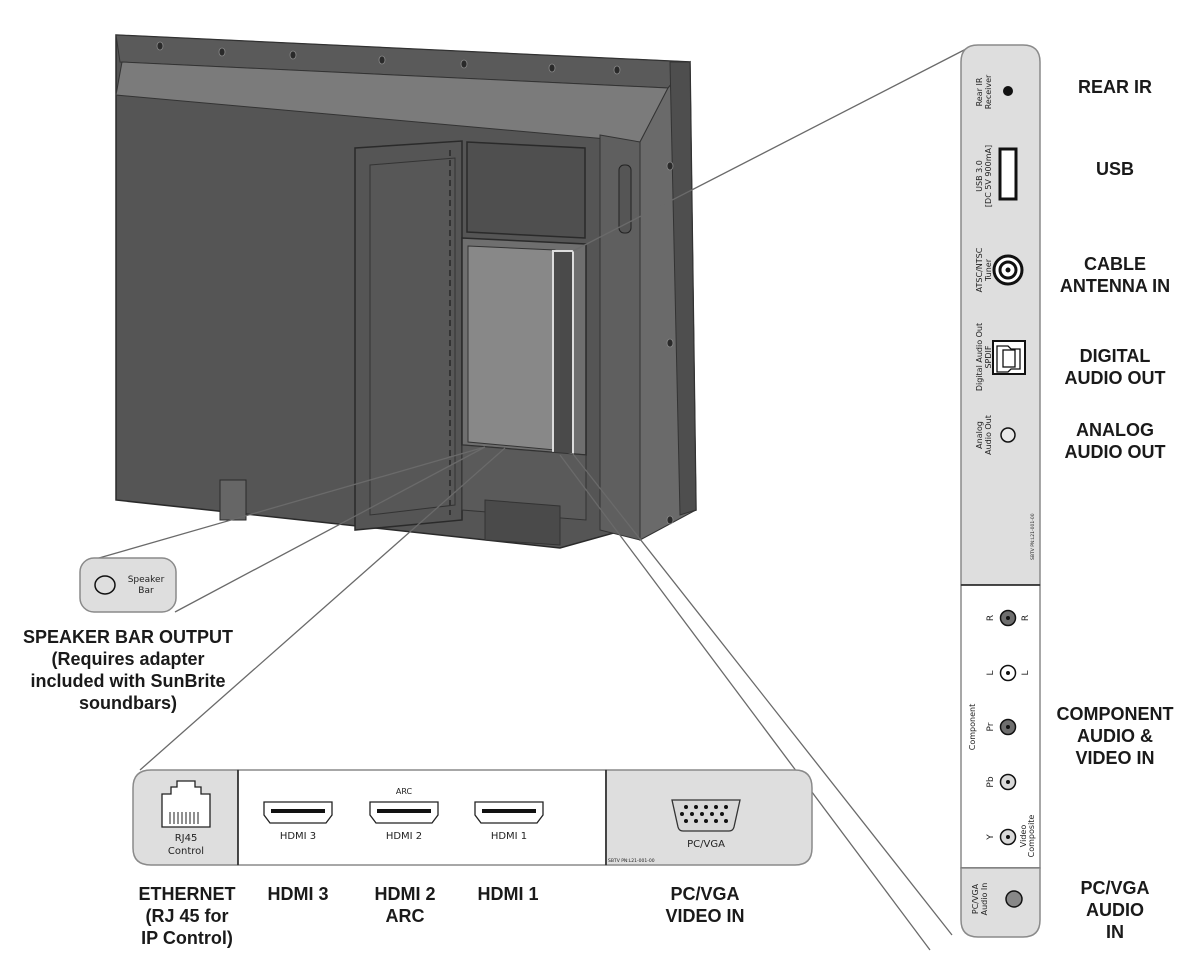 The width and height of the screenshot is (1200, 973). I want to click on callout-antenna: CABLE ANTENNA IN, so click(1115, 275).